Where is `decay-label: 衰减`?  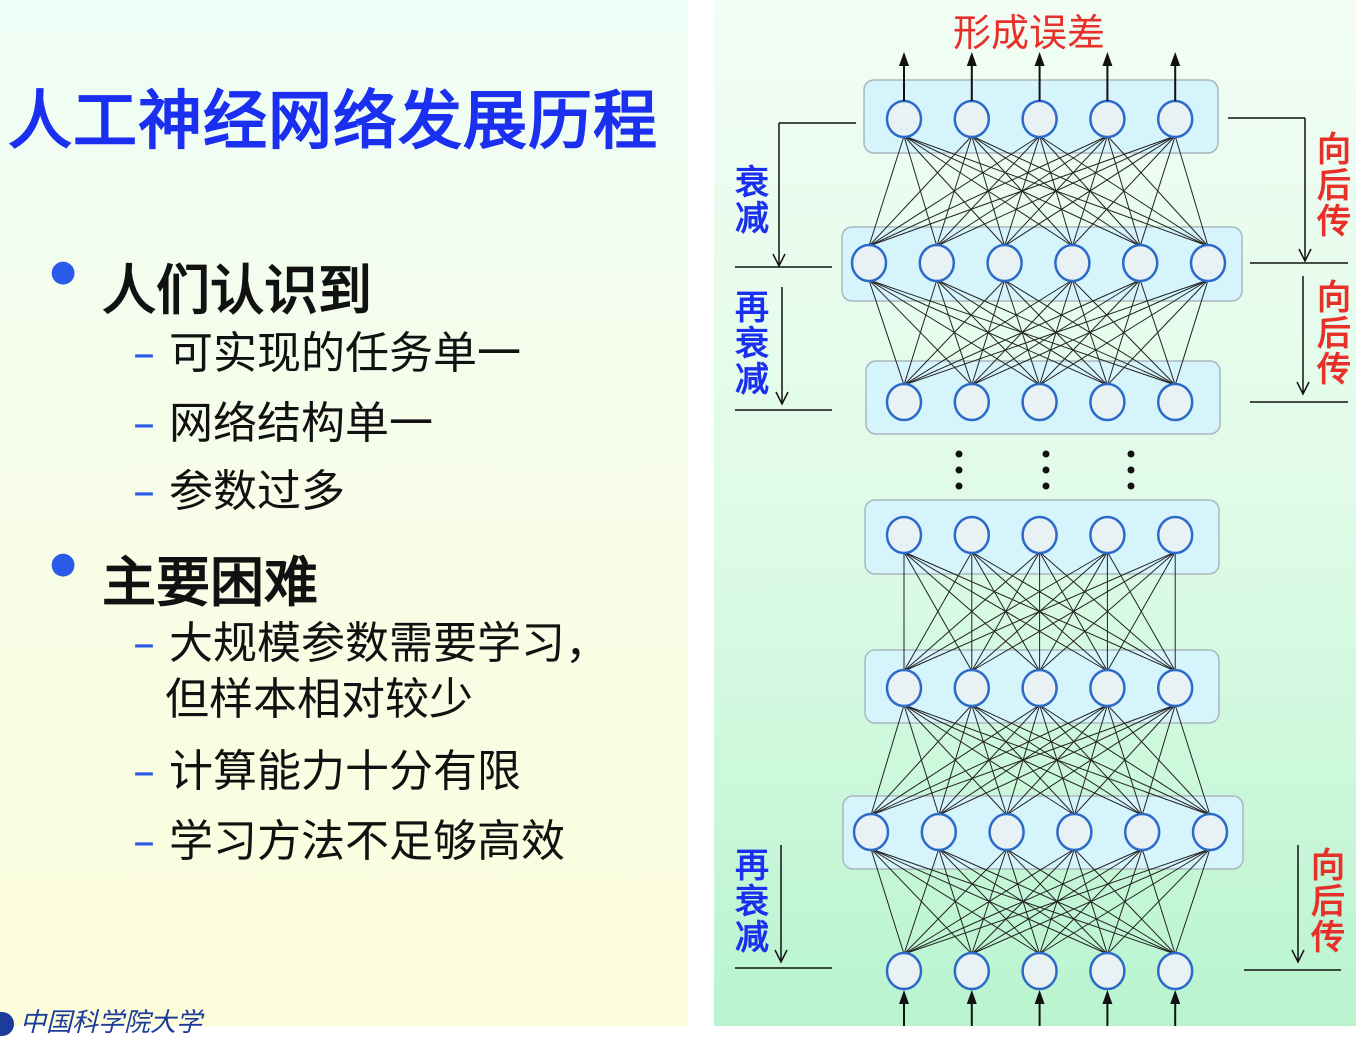
decay-label: 衰减 is located at coordinates (752, 201).